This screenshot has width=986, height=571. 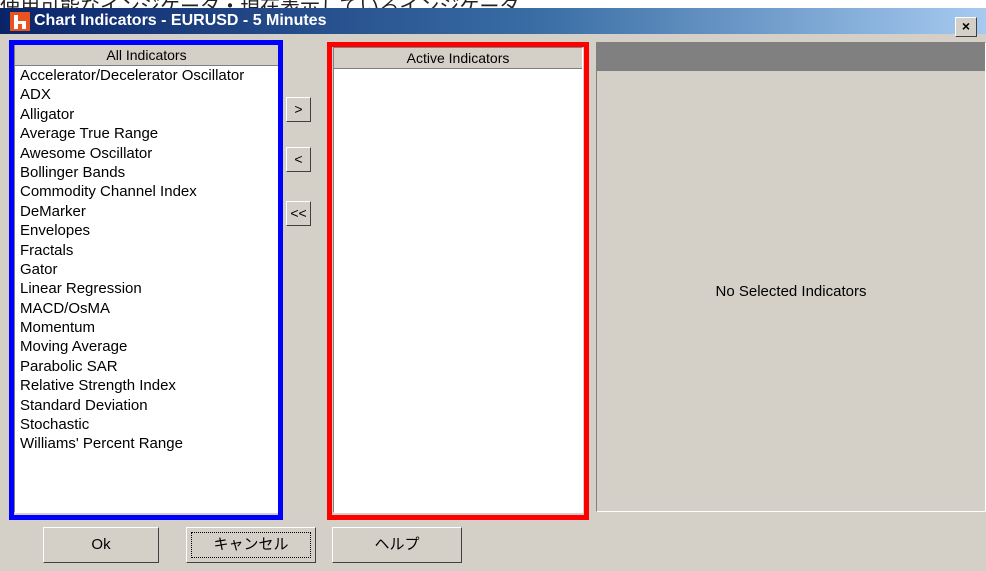 I want to click on caption-strip: 使用可能なインジケータ・現在表示しているインジケータ, so click(x=493, y=4).